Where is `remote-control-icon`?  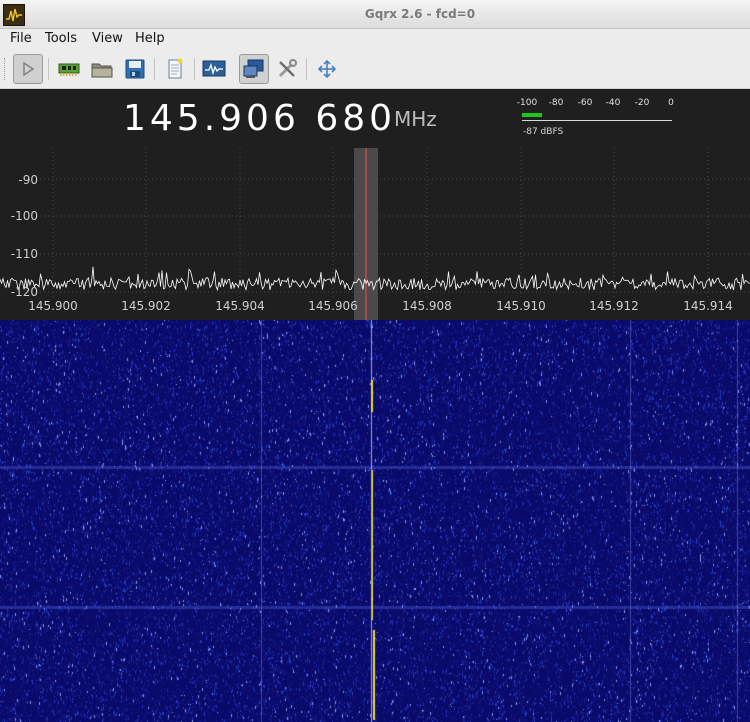 remote-control-icon is located at coordinates (253, 68).